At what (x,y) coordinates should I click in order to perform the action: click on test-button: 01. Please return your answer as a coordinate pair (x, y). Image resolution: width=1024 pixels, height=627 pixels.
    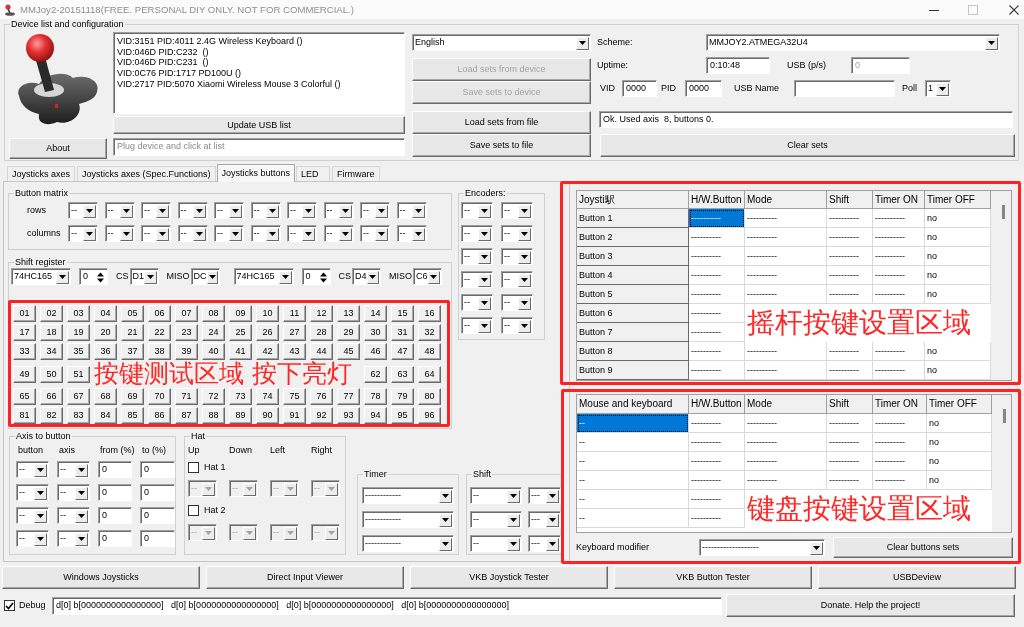
    Looking at the image, I should click on (24, 313).